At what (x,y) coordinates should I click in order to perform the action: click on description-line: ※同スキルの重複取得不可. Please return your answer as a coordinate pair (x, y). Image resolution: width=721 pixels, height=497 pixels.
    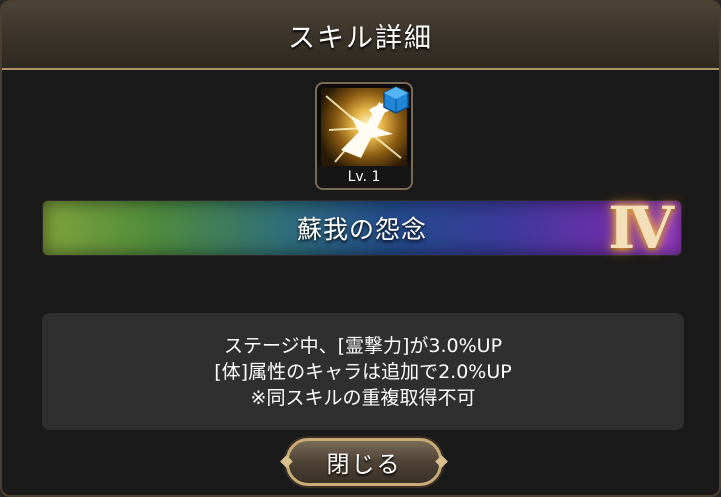
    Looking at the image, I should click on (363, 397).